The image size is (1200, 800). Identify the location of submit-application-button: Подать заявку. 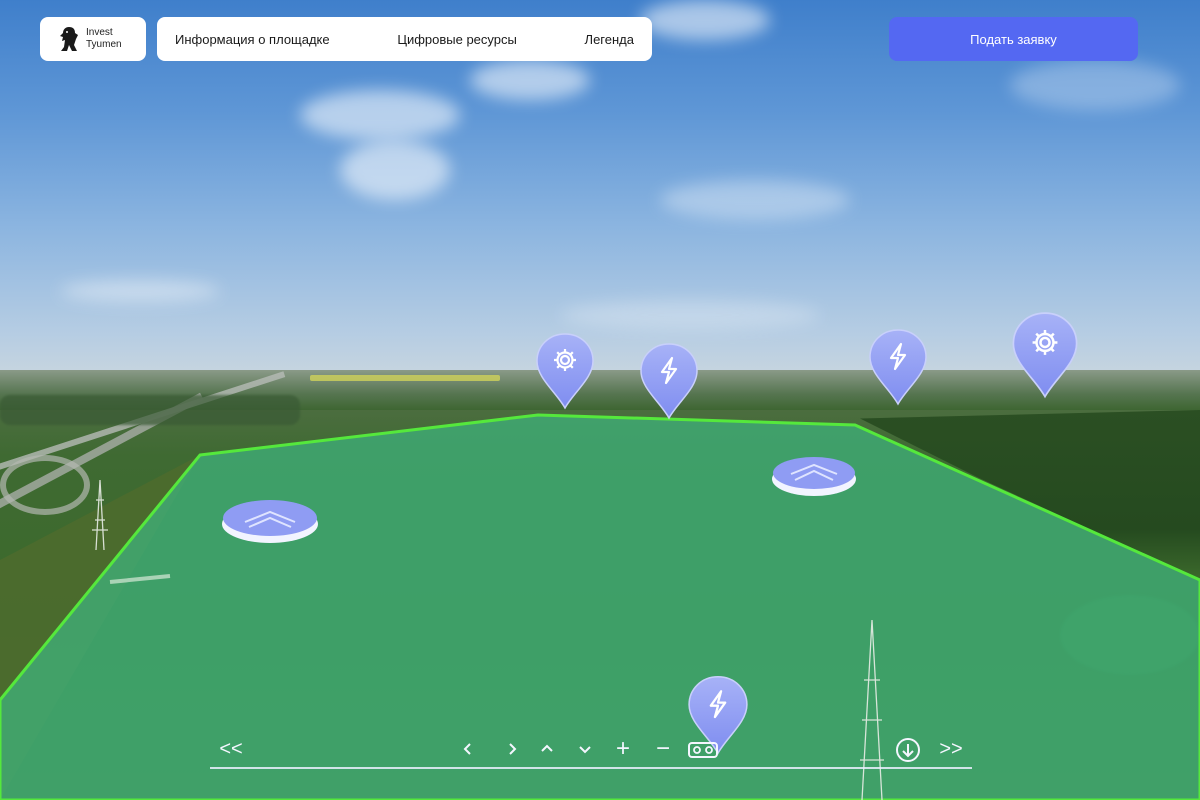
(1013, 39).